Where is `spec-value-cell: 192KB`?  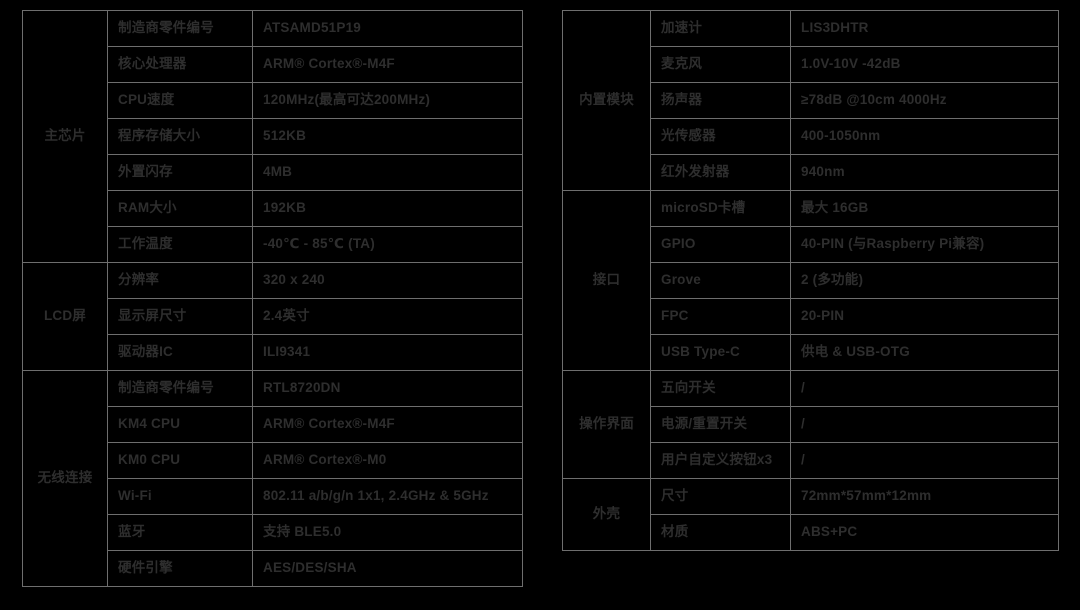
spec-value-cell: 192KB is located at coordinates (387, 208).